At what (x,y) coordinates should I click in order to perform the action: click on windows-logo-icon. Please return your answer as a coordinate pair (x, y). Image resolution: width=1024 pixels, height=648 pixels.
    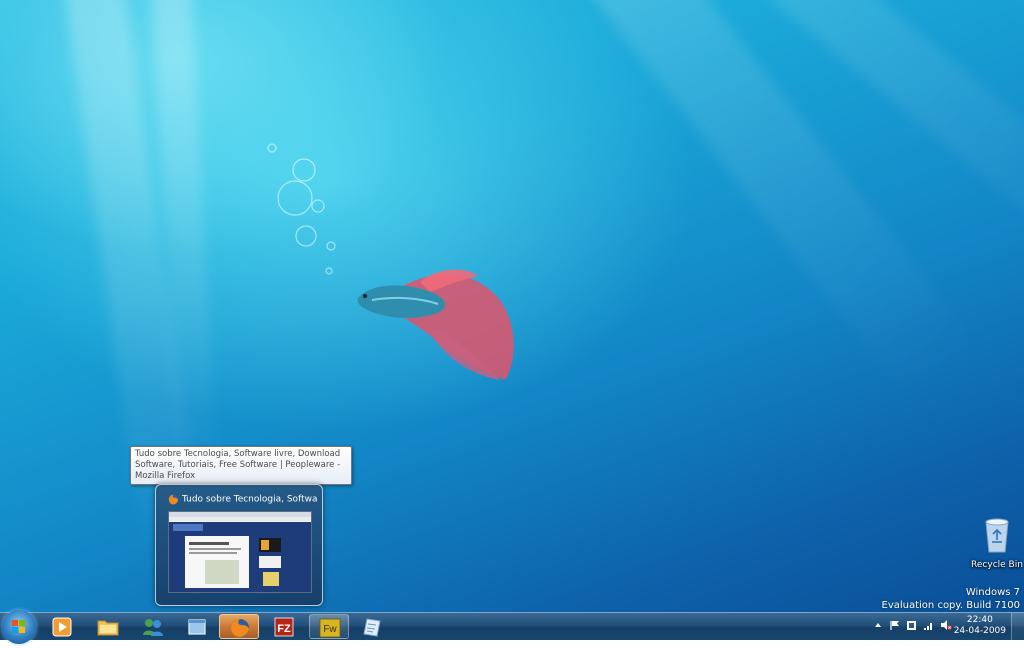
    Looking at the image, I should click on (18, 626).